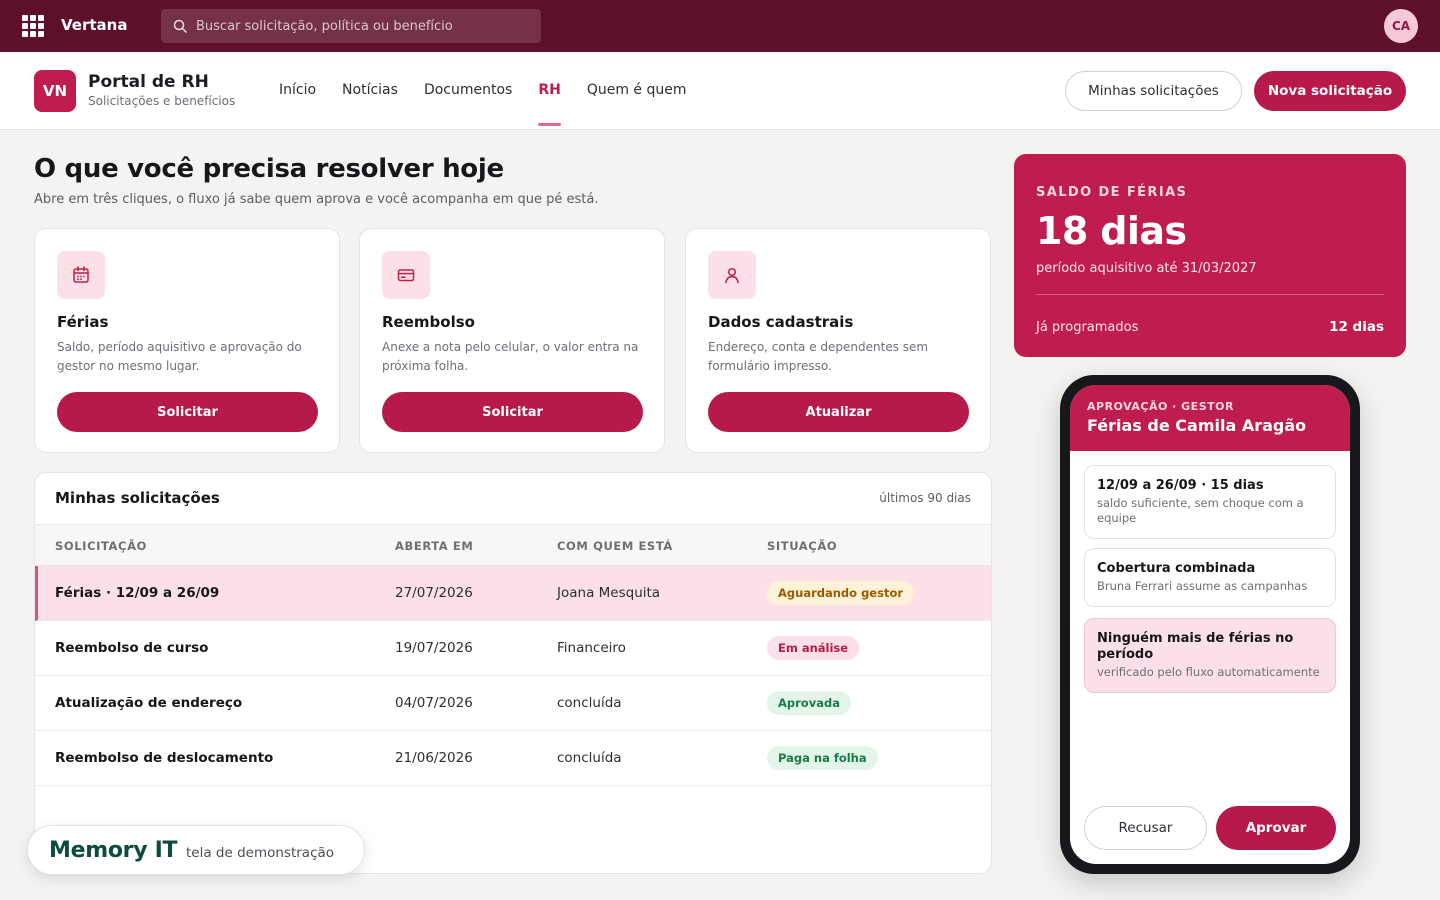  What do you see at coordinates (406, 275) in the screenshot?
I see `credit-card-icon` at bounding box center [406, 275].